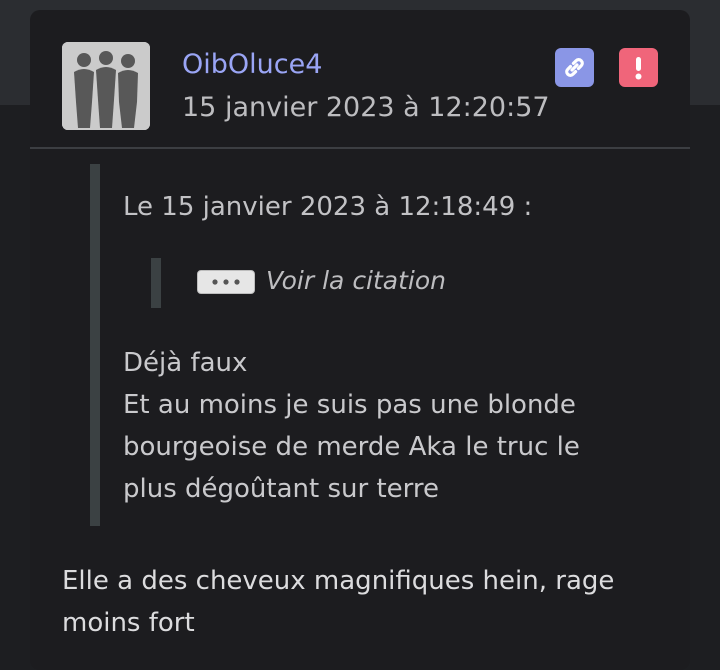  I want to click on expand-quote-button, so click(226, 282).